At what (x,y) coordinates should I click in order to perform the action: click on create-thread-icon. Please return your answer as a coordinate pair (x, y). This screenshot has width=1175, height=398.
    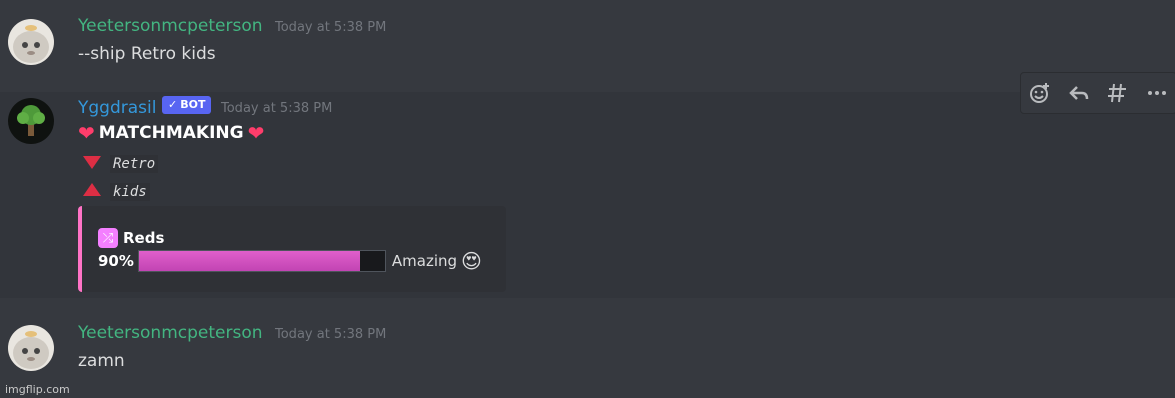
    Looking at the image, I should click on (1118, 93).